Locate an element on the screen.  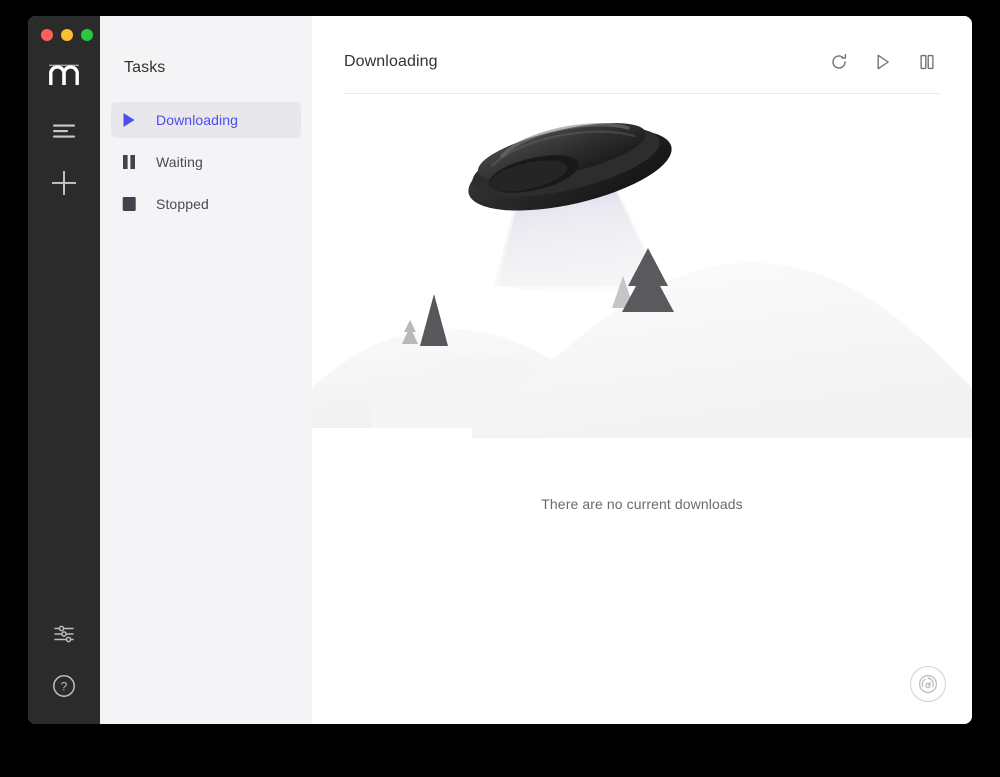
help-icon: ? is located at coordinates (64, 686).